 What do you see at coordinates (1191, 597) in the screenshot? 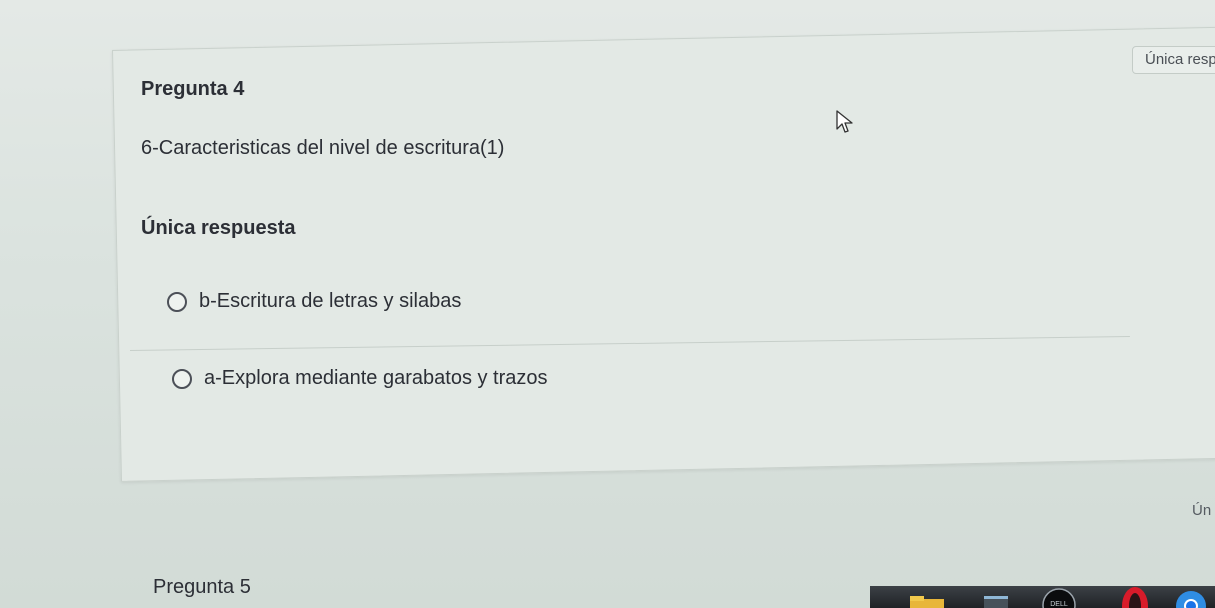
I see `chrome-icon` at bounding box center [1191, 597].